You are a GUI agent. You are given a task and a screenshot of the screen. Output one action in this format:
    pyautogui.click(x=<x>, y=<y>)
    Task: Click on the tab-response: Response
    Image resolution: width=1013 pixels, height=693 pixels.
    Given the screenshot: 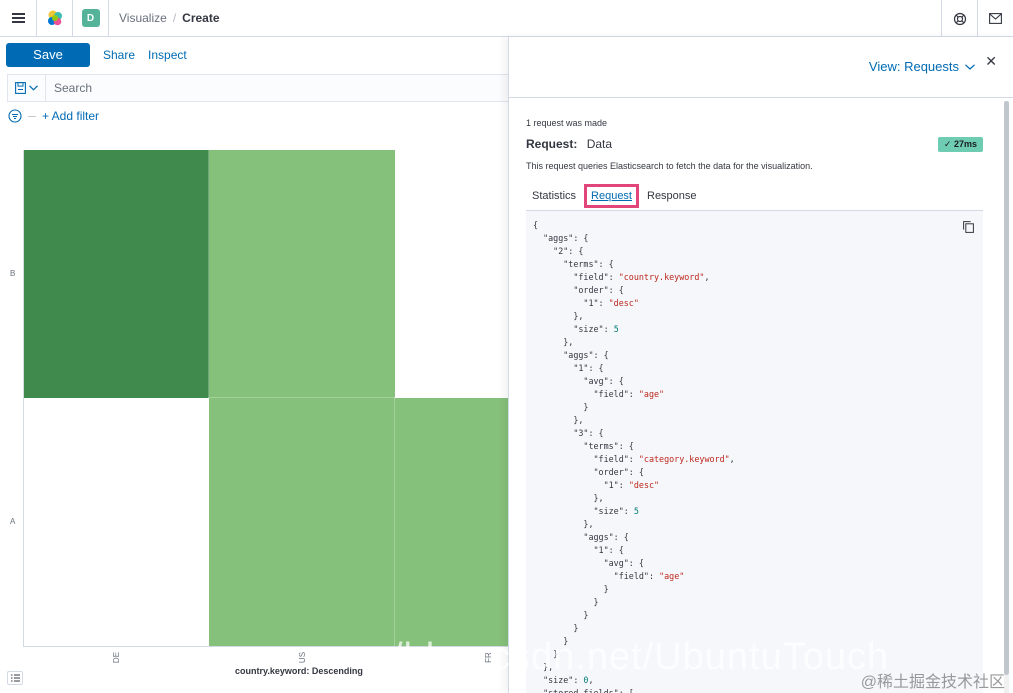 What is the action you would take?
    pyautogui.click(x=672, y=196)
    